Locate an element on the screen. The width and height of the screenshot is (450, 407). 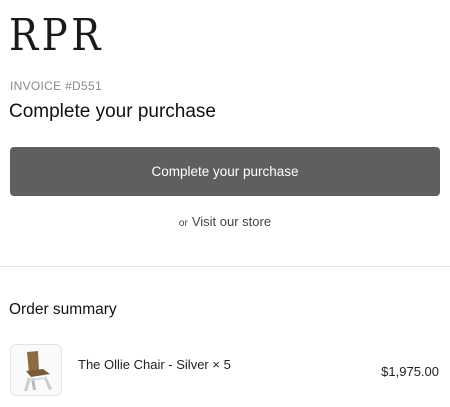
visit-store-link: Visit our store is located at coordinates (231, 221).